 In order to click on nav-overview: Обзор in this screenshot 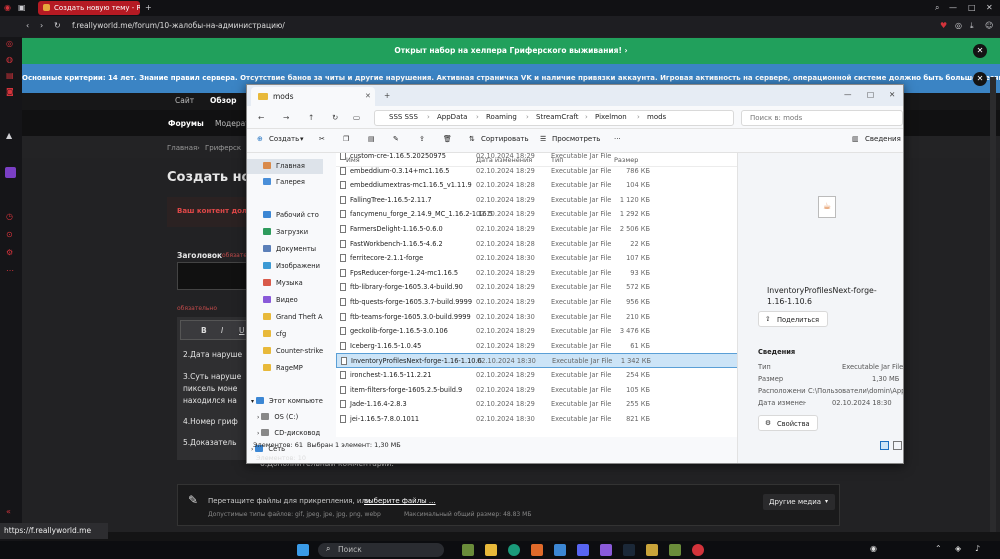, I will do `click(223, 100)`.